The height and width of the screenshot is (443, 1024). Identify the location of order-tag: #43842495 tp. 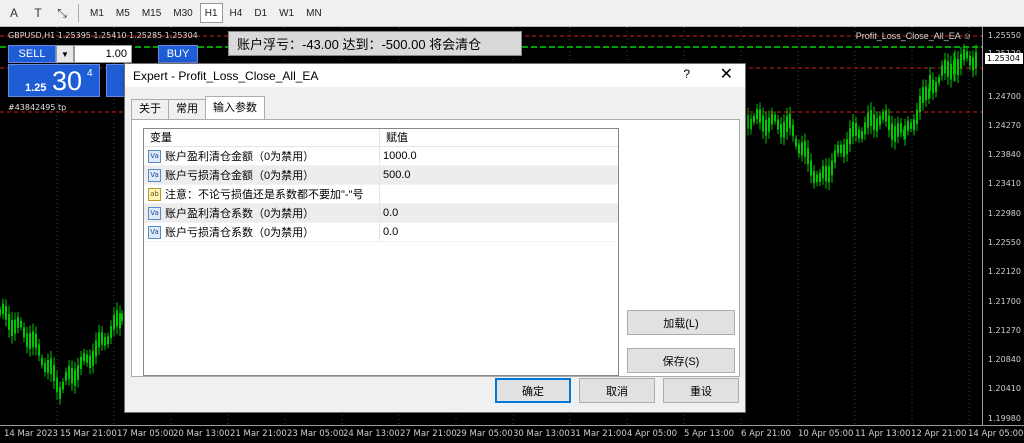
(37, 107).